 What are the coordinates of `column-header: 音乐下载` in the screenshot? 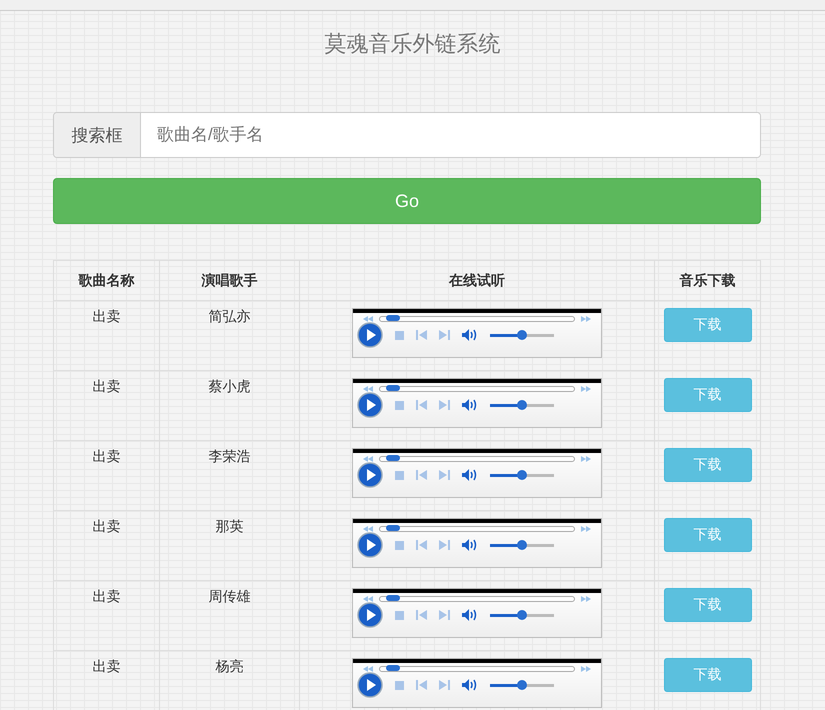 It's located at (707, 280).